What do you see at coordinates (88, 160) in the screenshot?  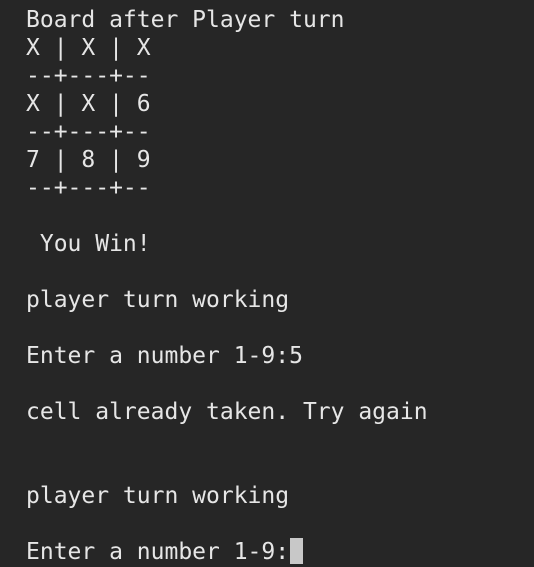 I see `board-row-3: 7 | 8 | 9` at bounding box center [88, 160].